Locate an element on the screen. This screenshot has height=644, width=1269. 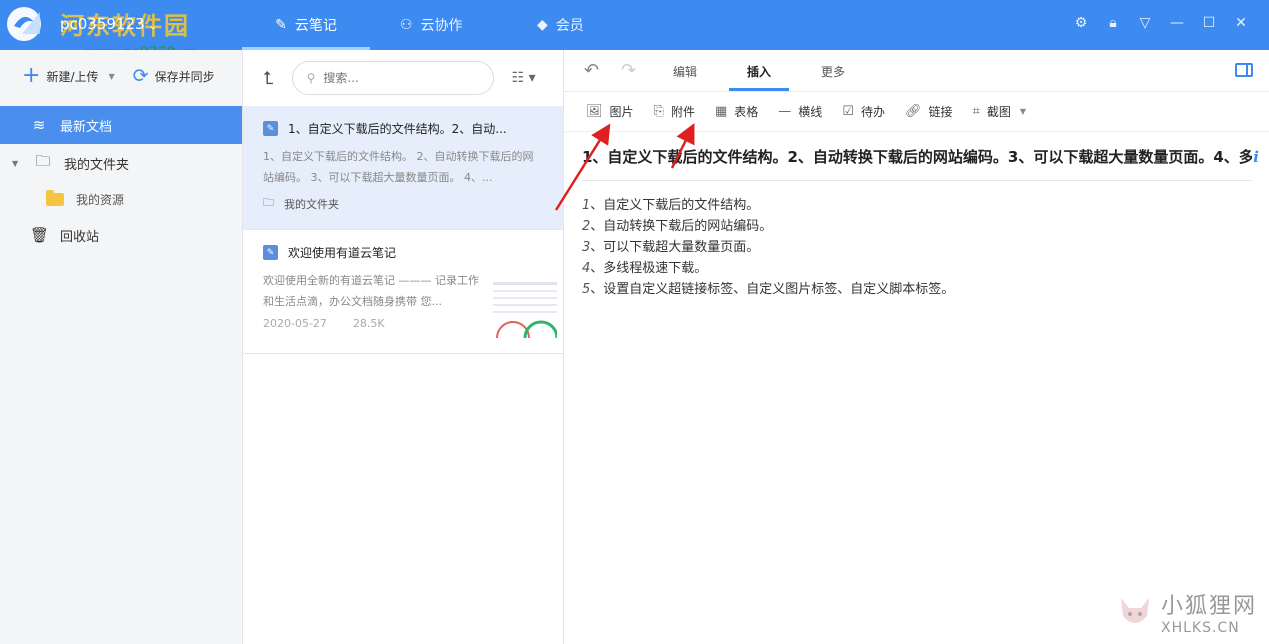
redo-icon: ↷ is located at coordinates (628, 70).